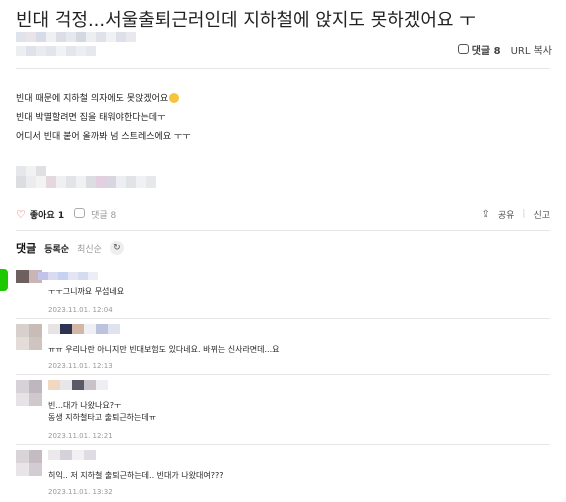 This screenshot has height=502, width=566. What do you see at coordinates (174, 98) in the screenshot?
I see `grinning-sweat-emoji-icon` at bounding box center [174, 98].